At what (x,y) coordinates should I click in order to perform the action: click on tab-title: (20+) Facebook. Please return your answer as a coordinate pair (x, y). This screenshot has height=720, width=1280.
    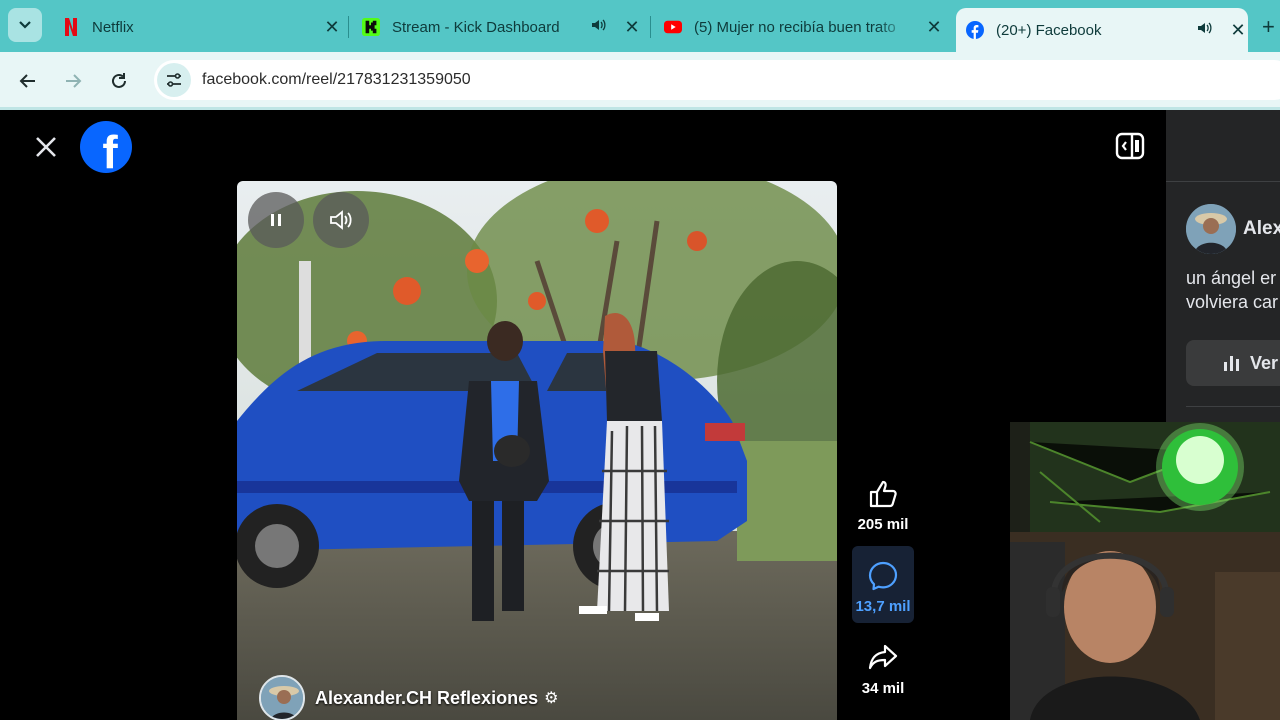
    Looking at the image, I should click on (1049, 30).